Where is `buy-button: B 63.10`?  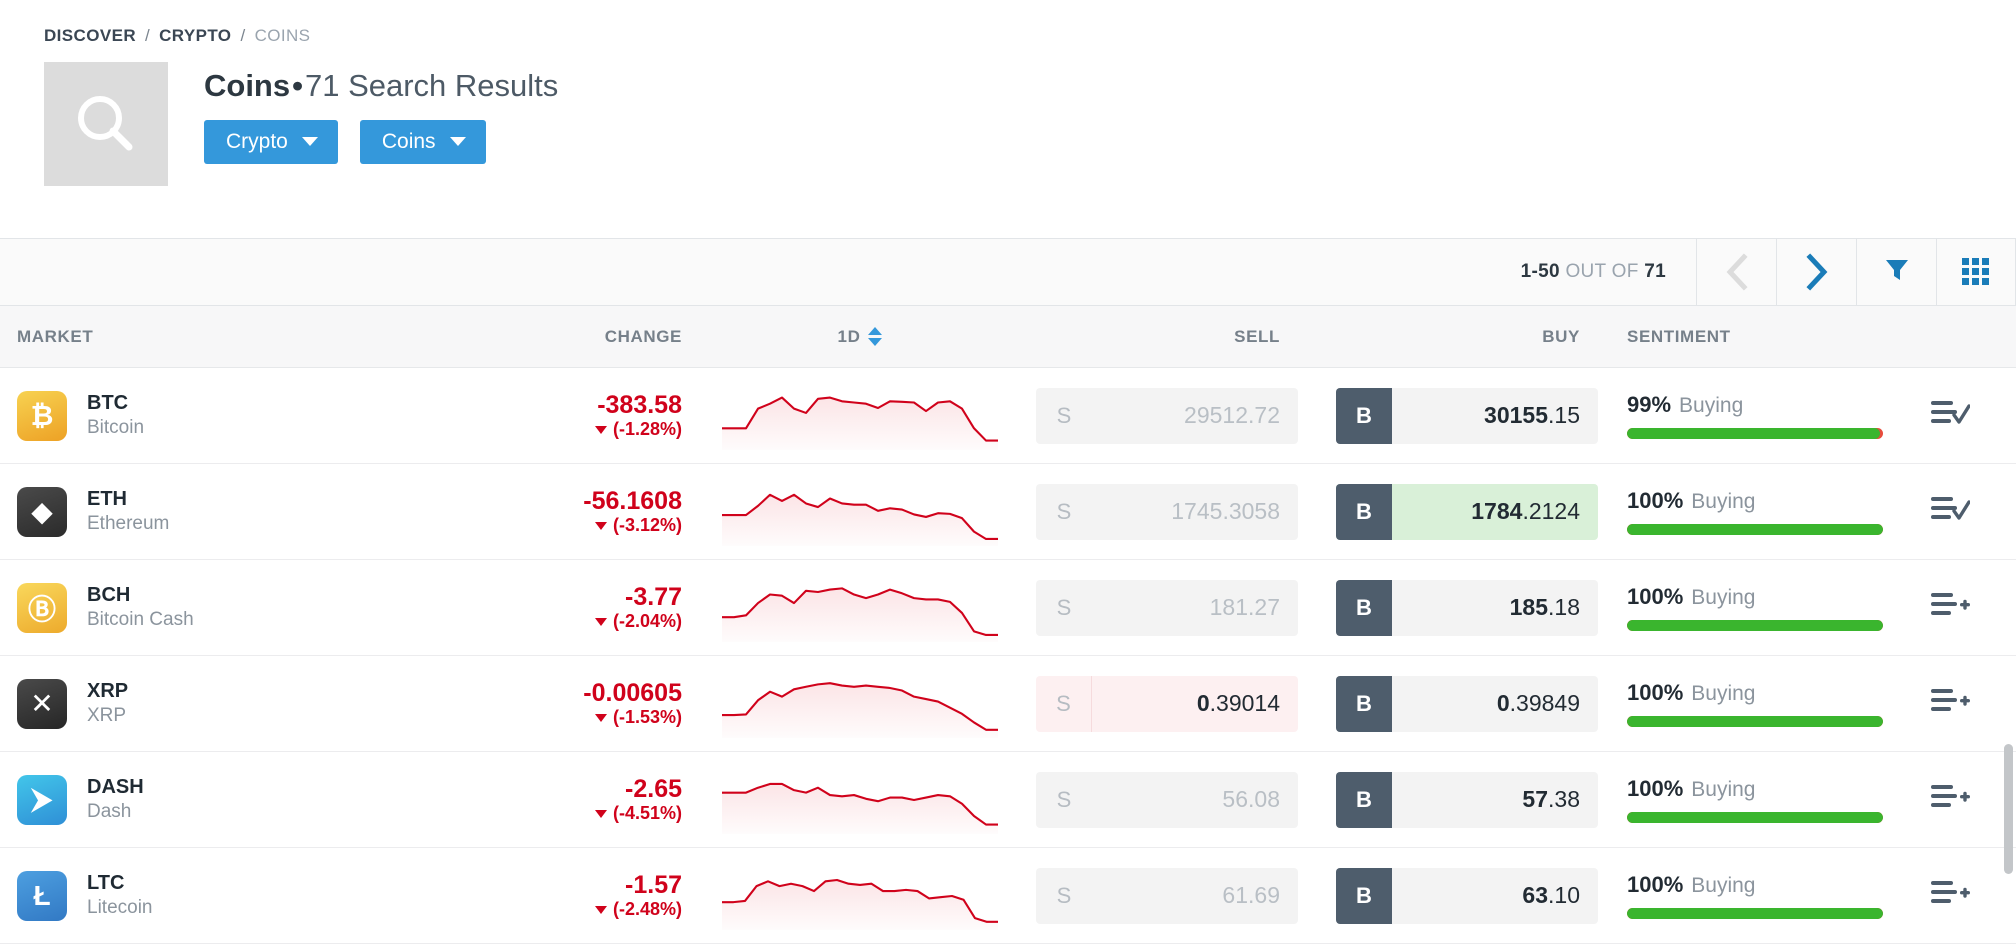
buy-button: B 63.10 is located at coordinates (1467, 895).